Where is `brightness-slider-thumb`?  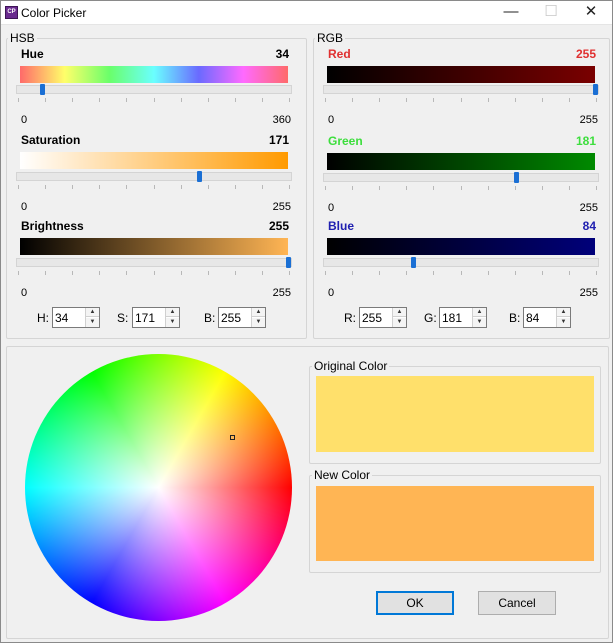 brightness-slider-thumb is located at coordinates (288, 262).